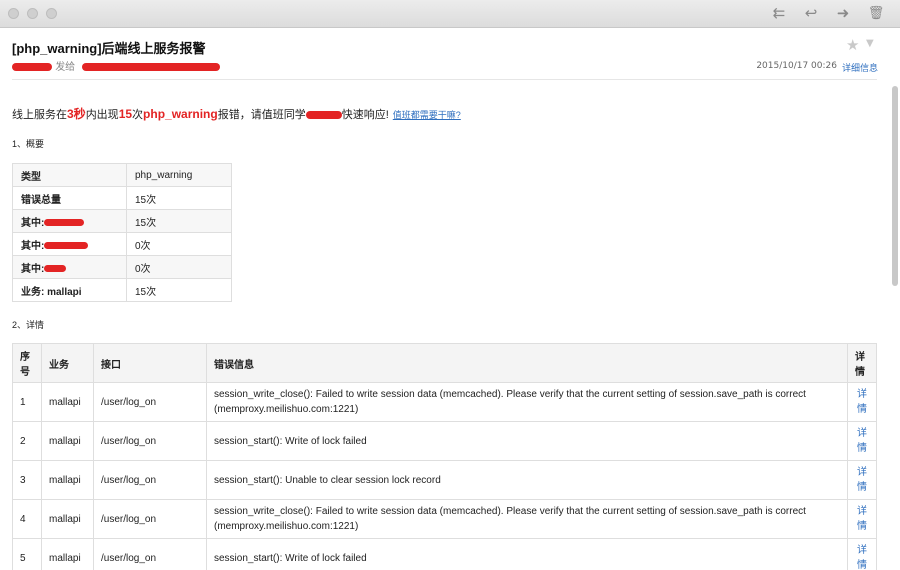 The width and height of the screenshot is (900, 570). Describe the element at coordinates (876, 13) in the screenshot. I see `trash-icon: 🗑` at that location.